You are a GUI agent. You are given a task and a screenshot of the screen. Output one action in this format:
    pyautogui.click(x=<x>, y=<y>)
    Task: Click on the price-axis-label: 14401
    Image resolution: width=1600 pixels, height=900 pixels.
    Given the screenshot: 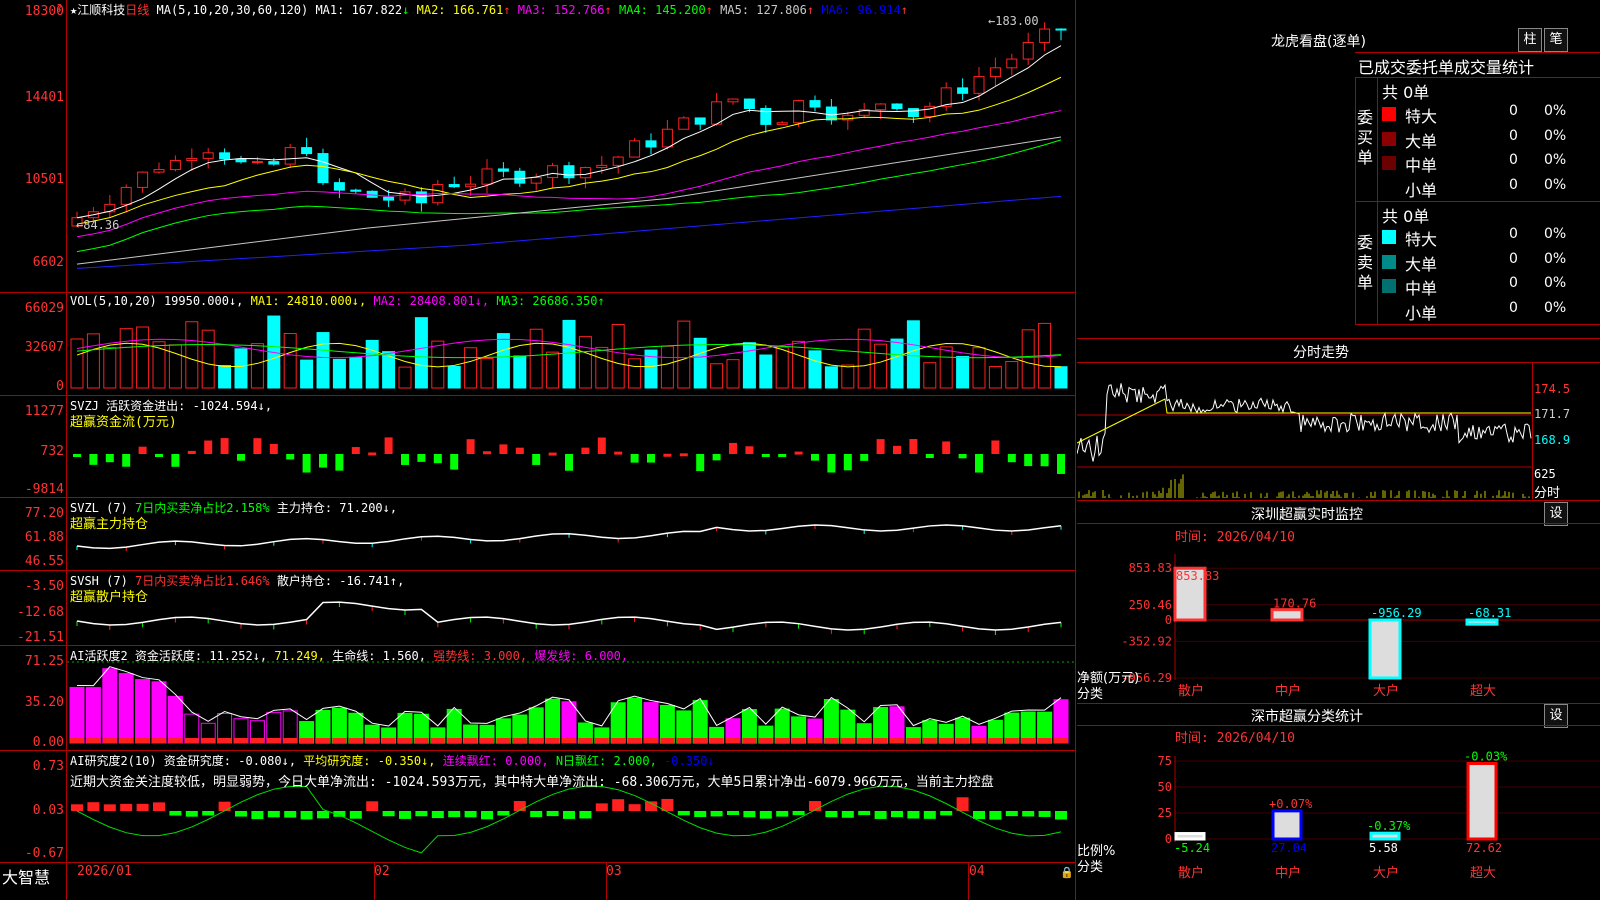 What is the action you would take?
    pyautogui.click(x=44, y=97)
    